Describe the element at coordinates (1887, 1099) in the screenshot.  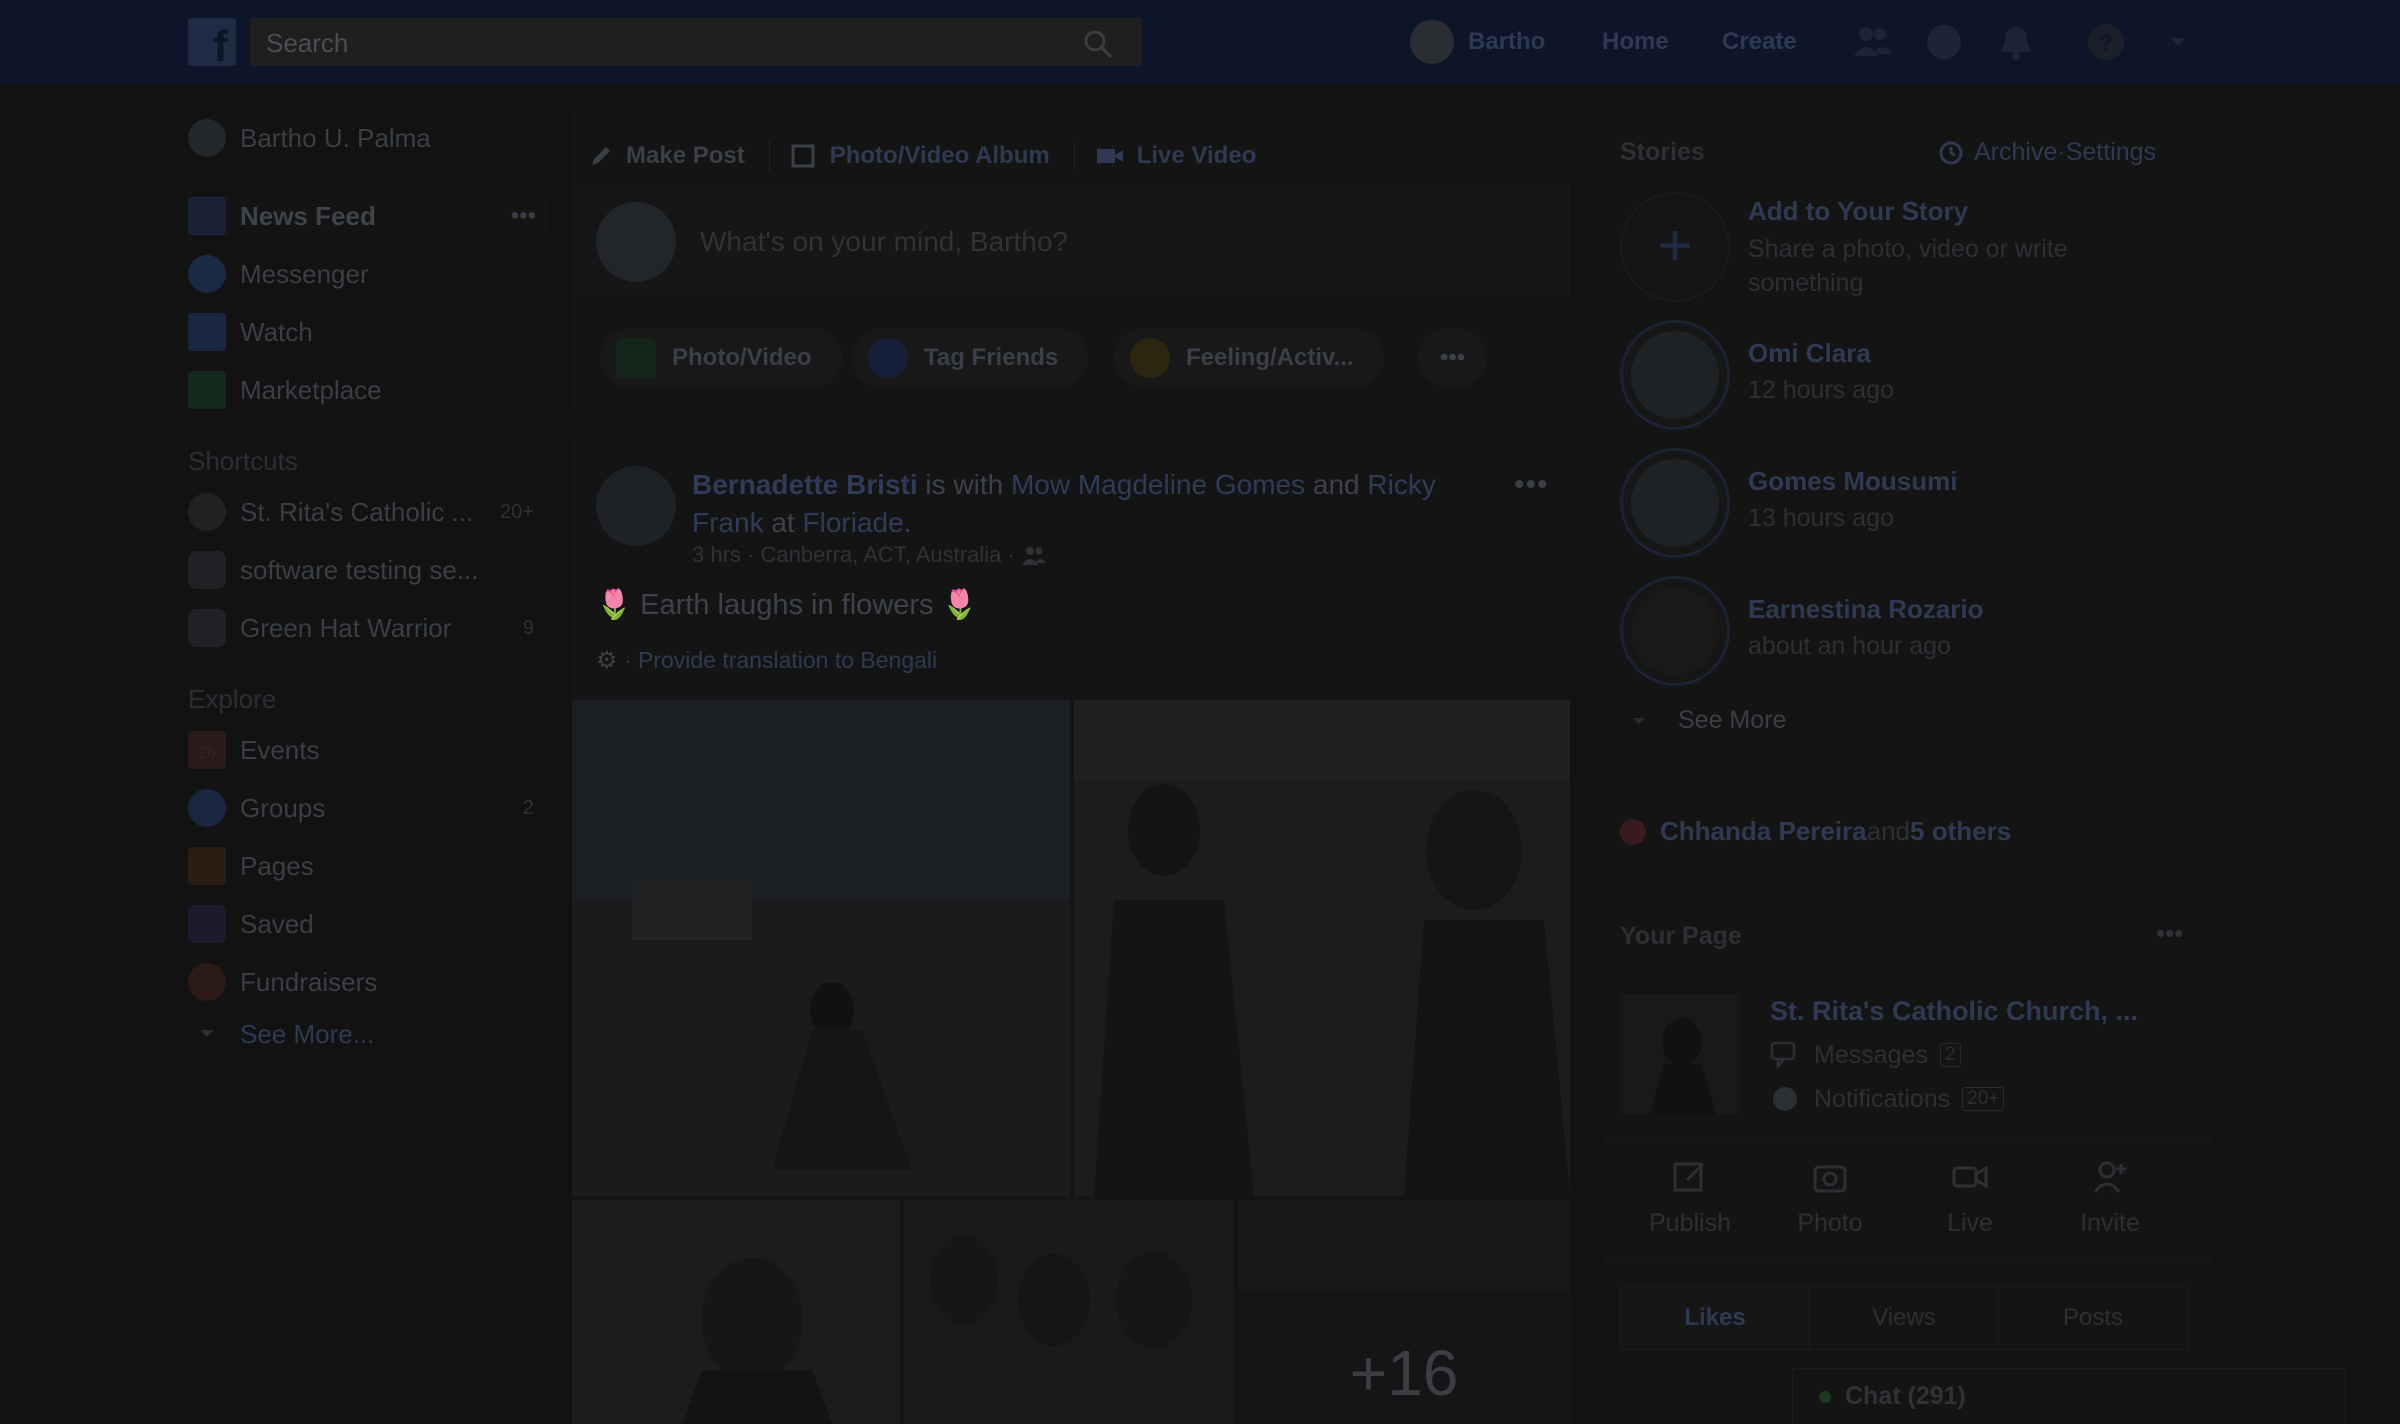
I see `page-notifications-row: Notifications 20+` at that location.